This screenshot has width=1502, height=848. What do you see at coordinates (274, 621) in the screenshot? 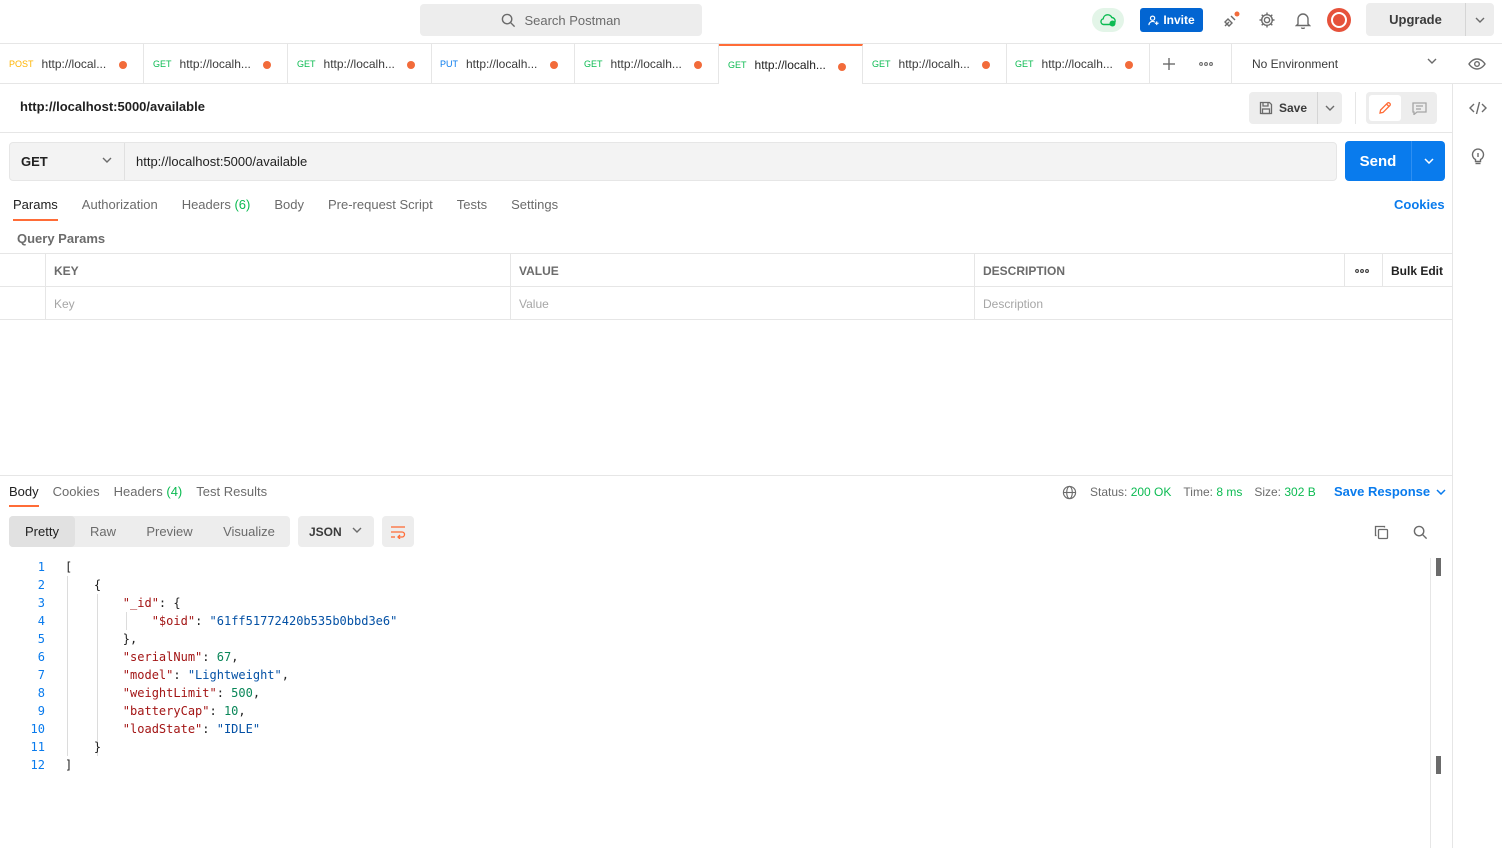
I see `code-text: "$oid": "61ff51772420b535b0bbd3e6"` at bounding box center [274, 621].